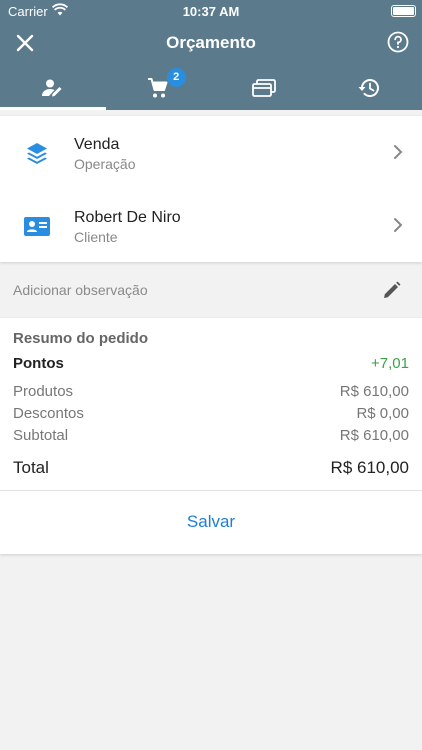 The image size is (422, 750). What do you see at coordinates (390, 363) in the screenshot?
I see `points-value: +7,01` at bounding box center [390, 363].